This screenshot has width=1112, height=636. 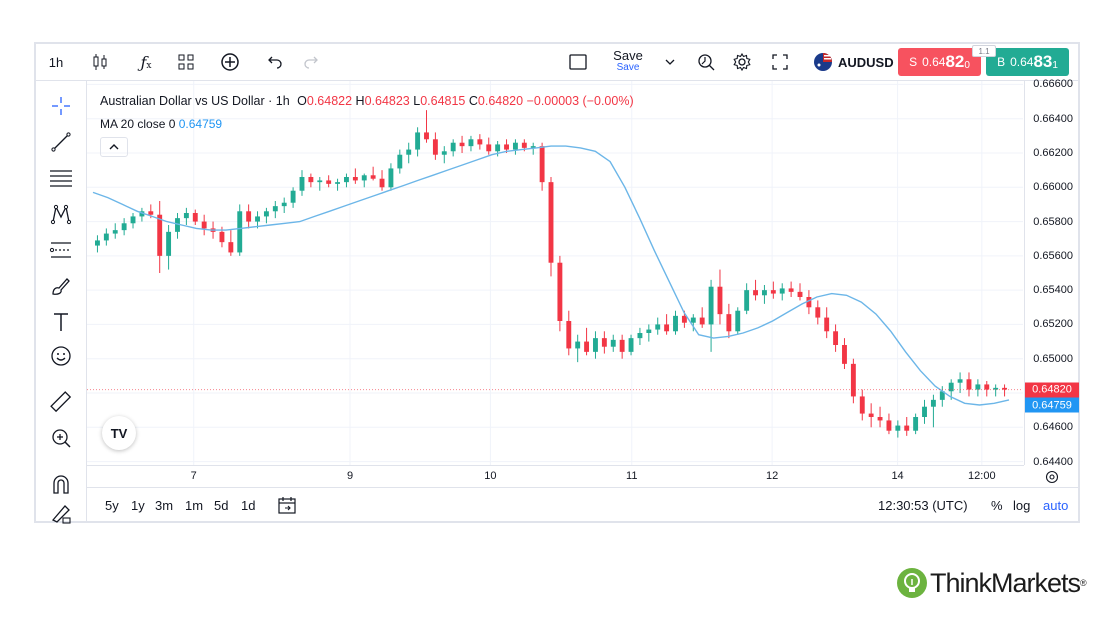 What do you see at coordinates (61, 286) in the screenshot?
I see `brush-icon` at bounding box center [61, 286].